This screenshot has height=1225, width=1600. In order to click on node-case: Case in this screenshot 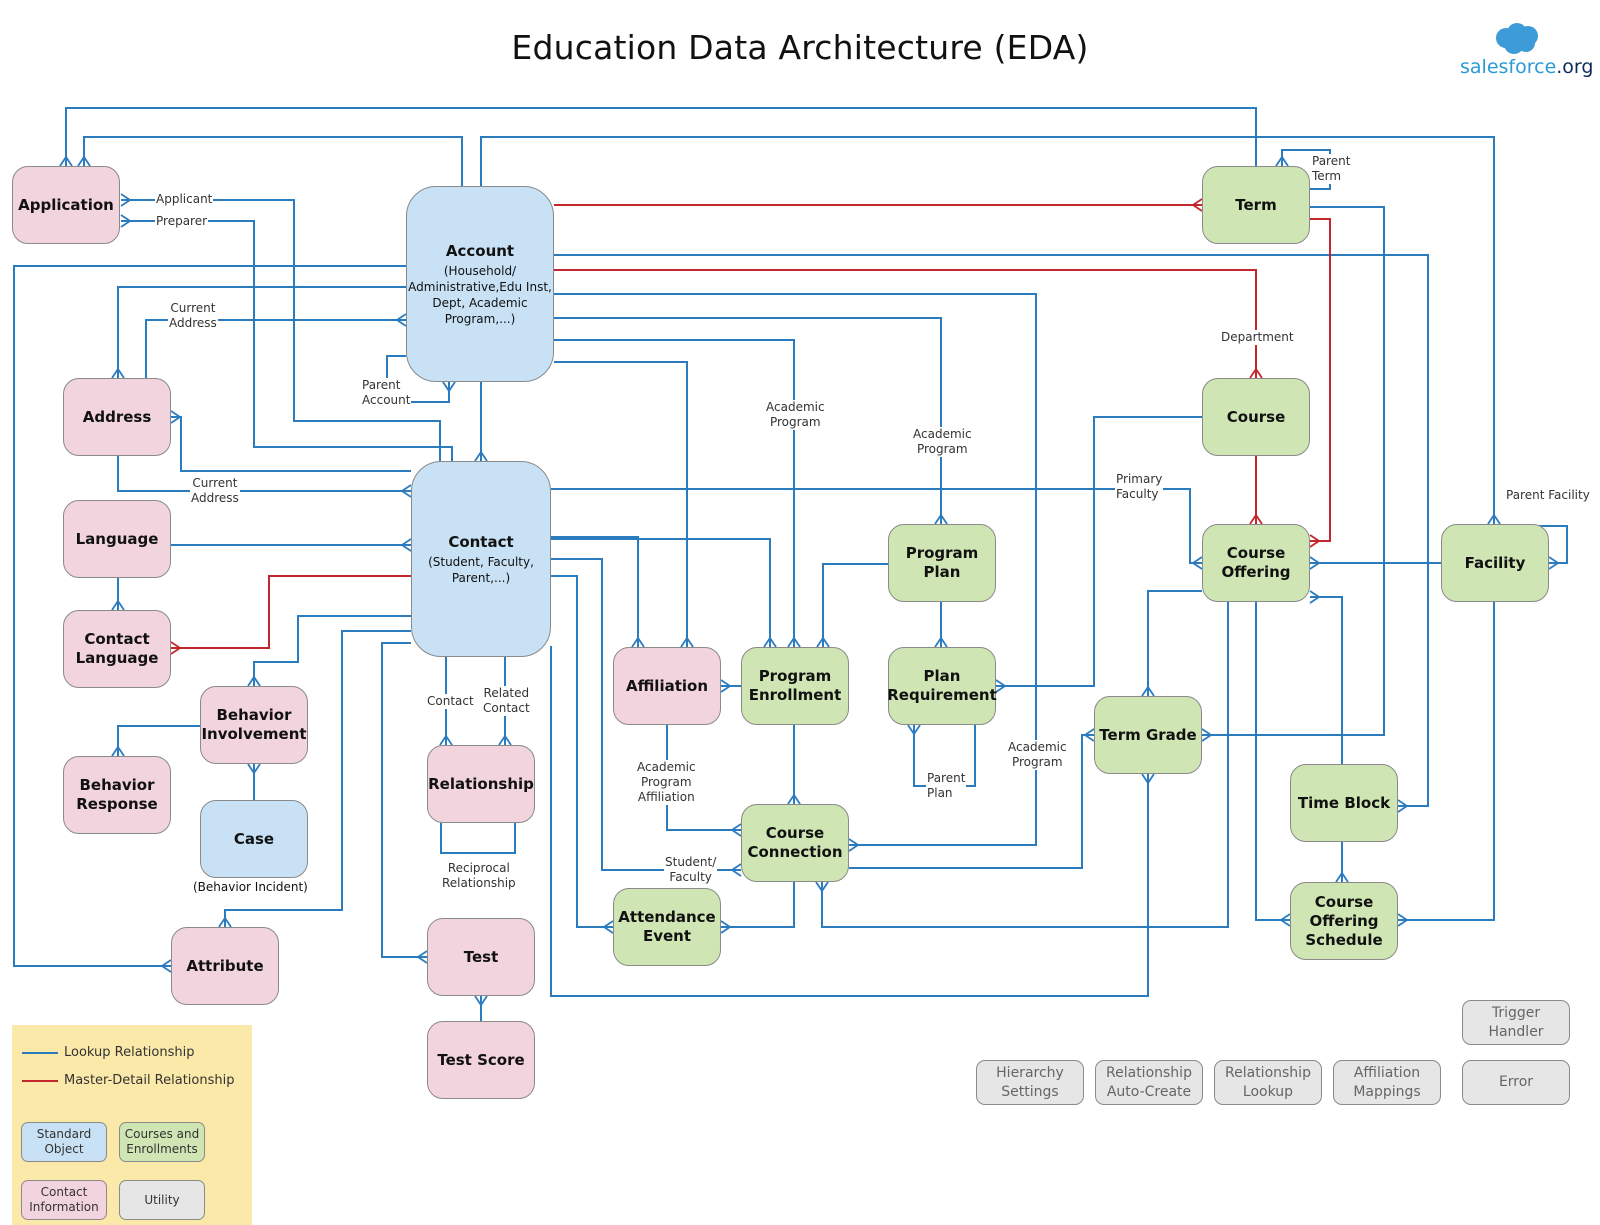, I will do `click(254, 839)`.